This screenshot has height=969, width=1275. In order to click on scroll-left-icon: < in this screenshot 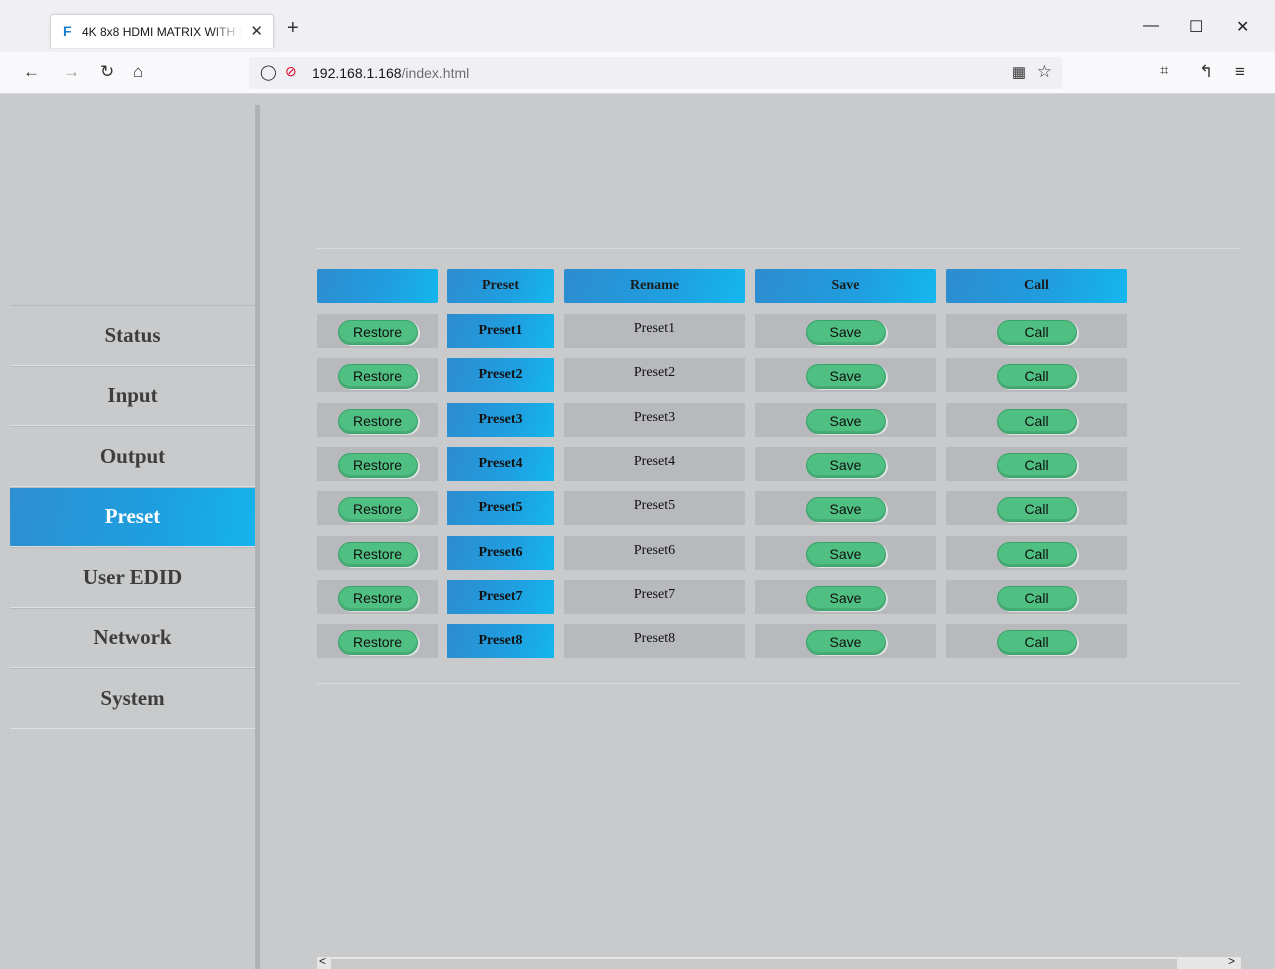, I will do `click(322, 961)`.